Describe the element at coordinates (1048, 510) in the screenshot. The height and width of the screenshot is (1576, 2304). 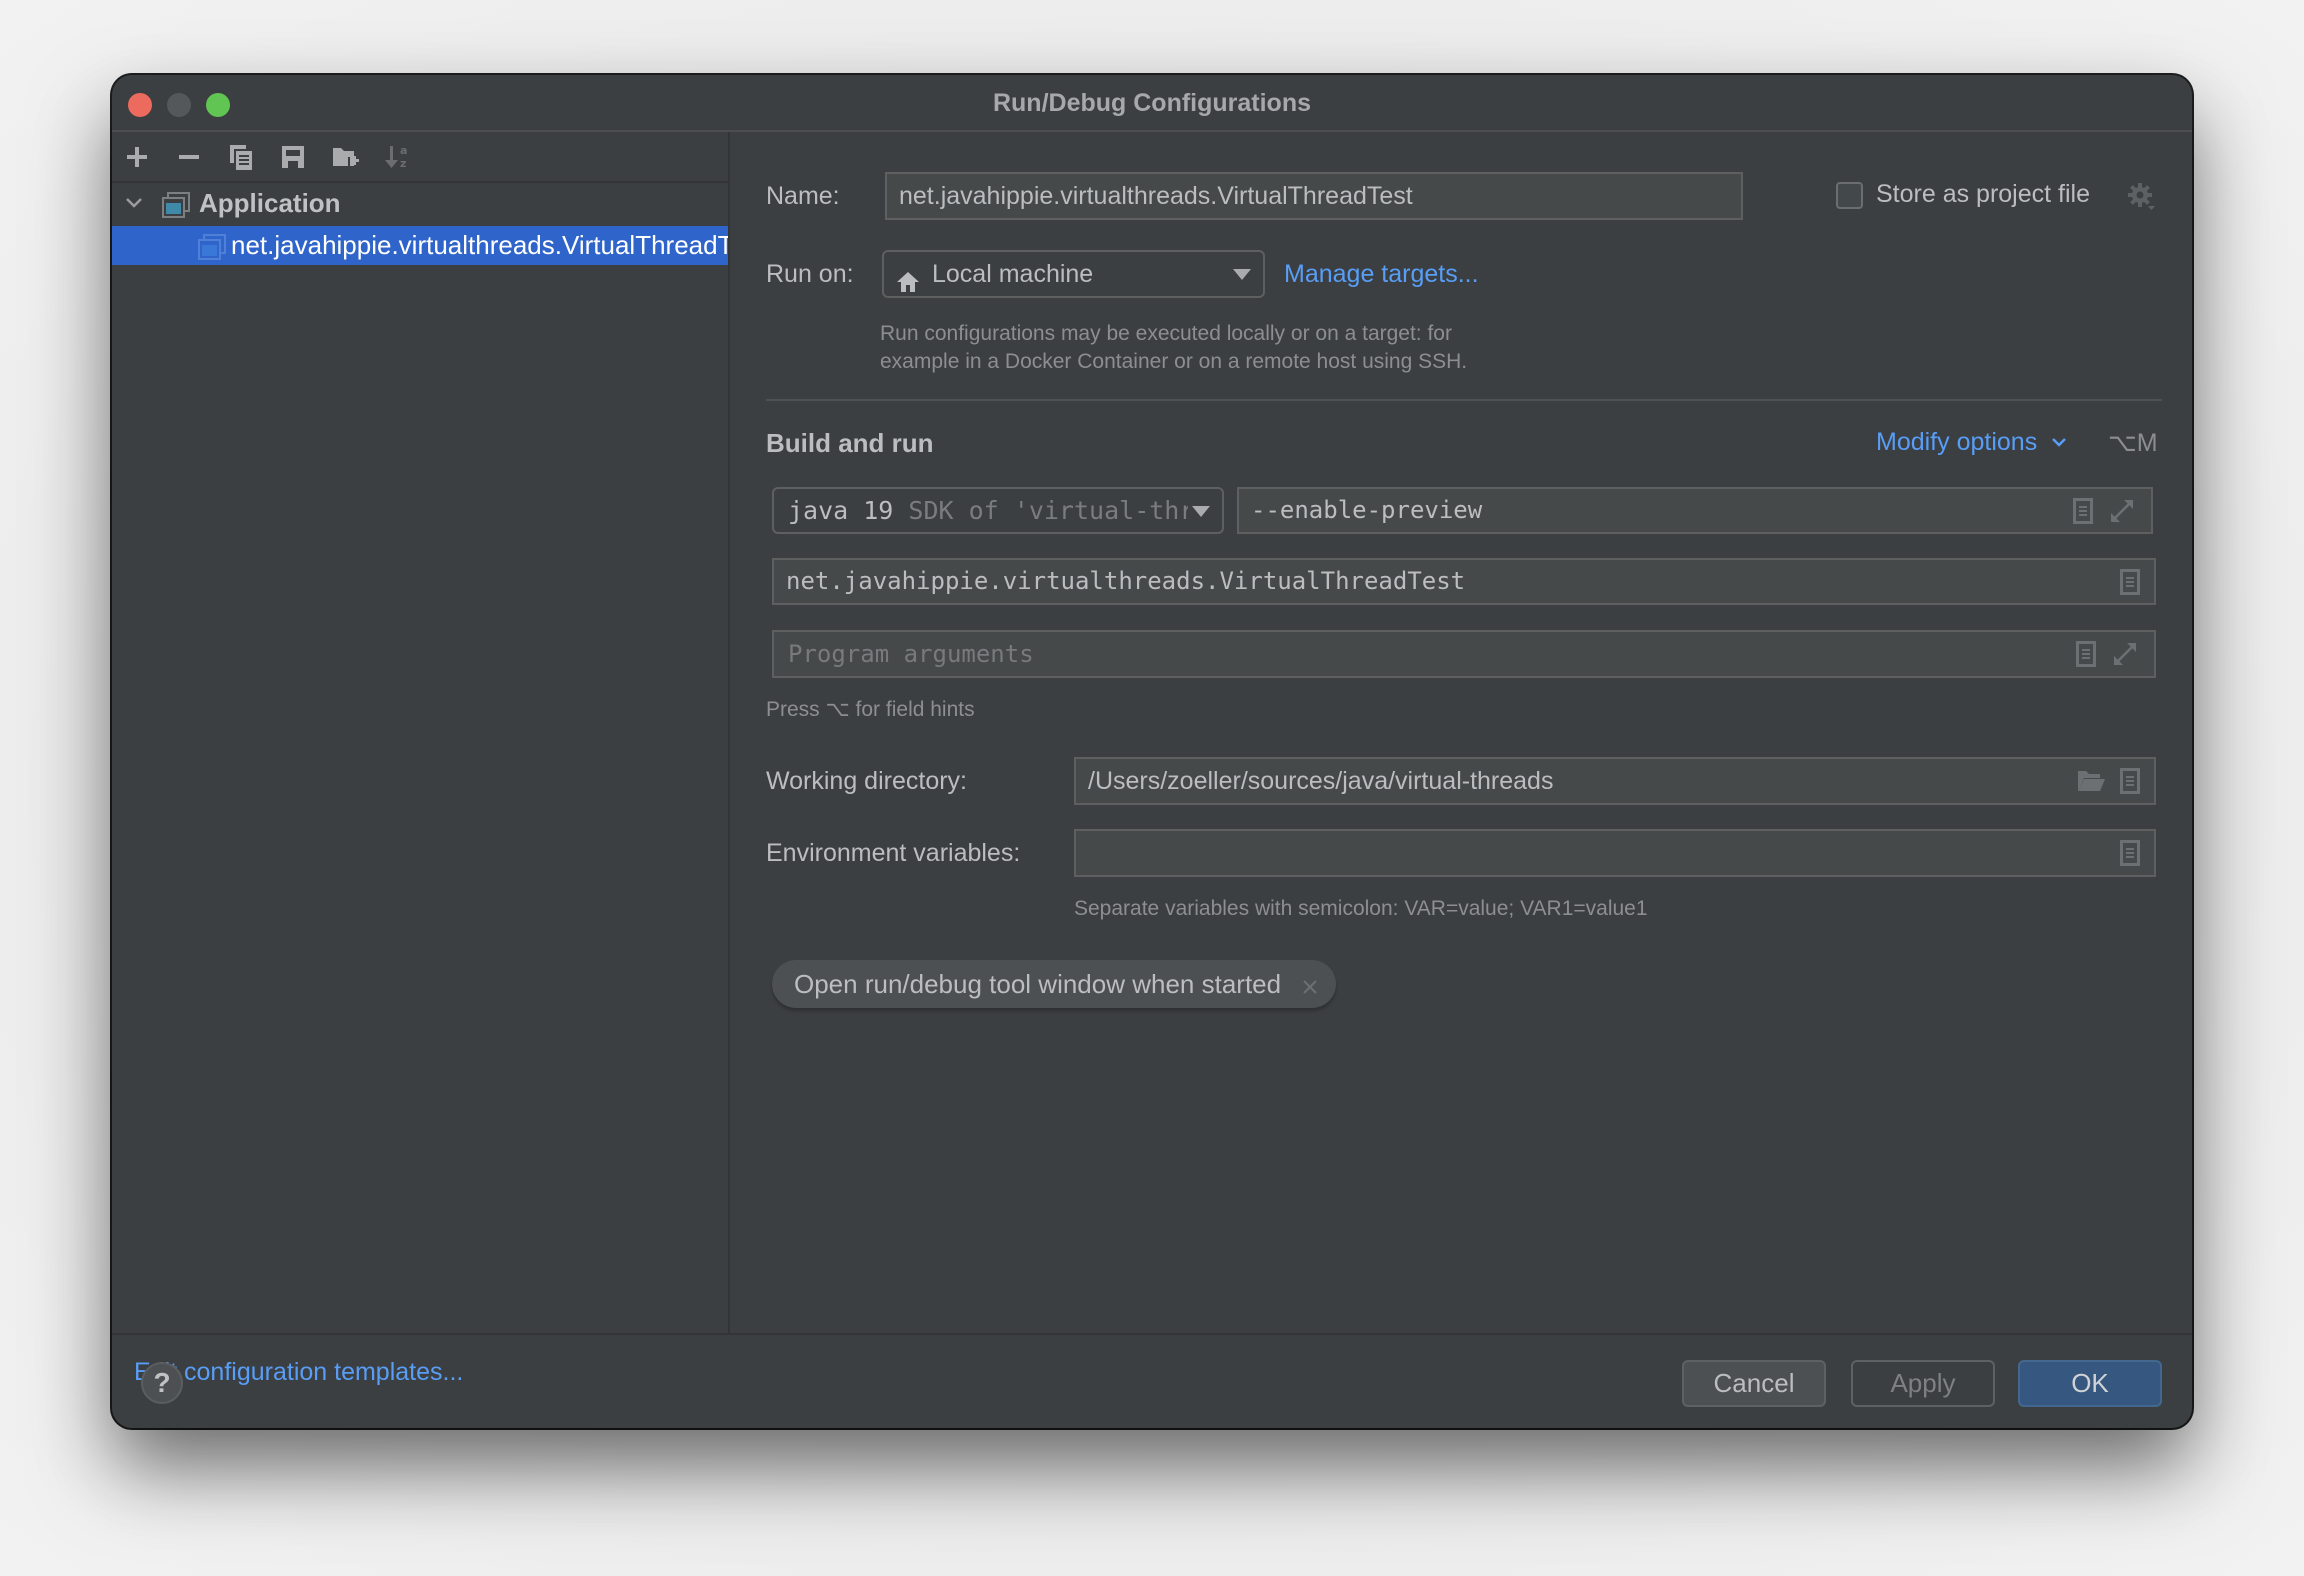
I see `jre-detail: SDK of 'virtual-threads'` at that location.